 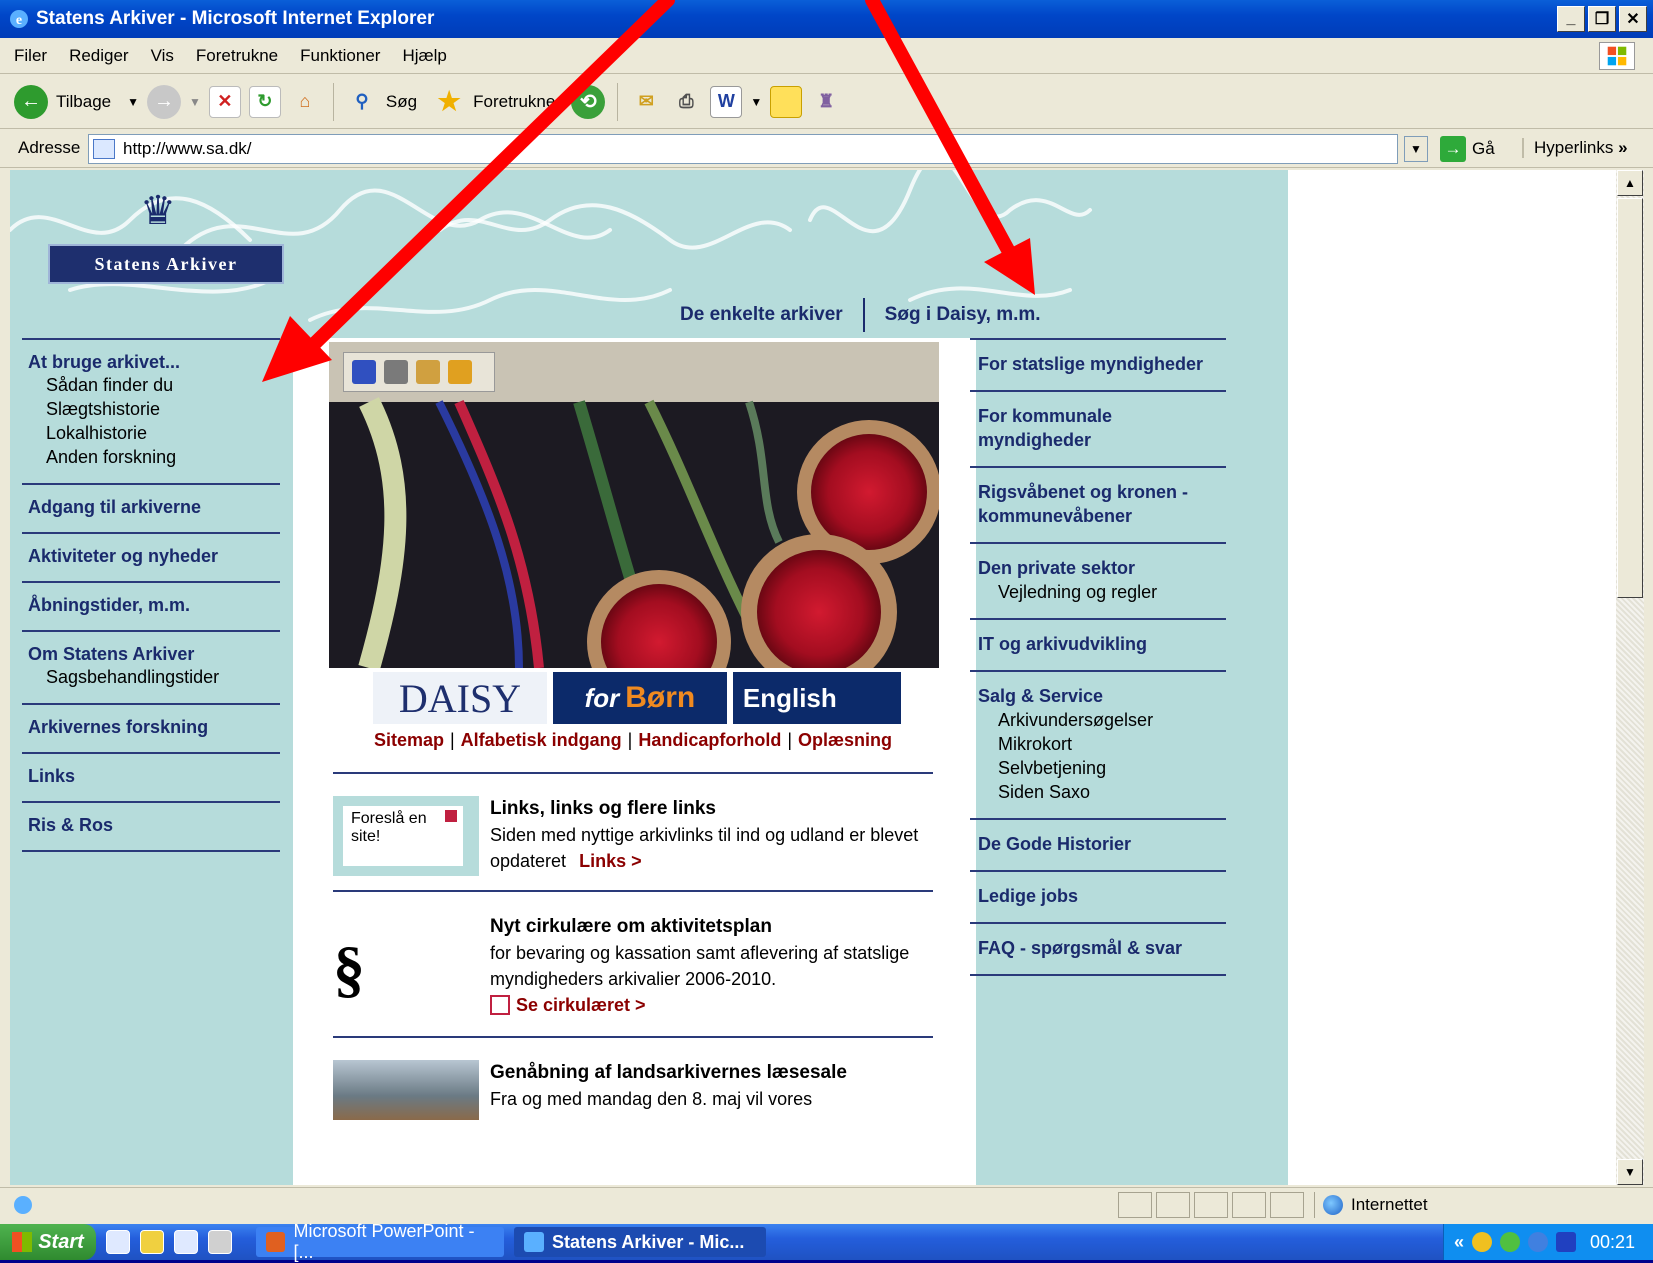 What do you see at coordinates (610, 861) in the screenshot?
I see `news-more-link: Links >` at bounding box center [610, 861].